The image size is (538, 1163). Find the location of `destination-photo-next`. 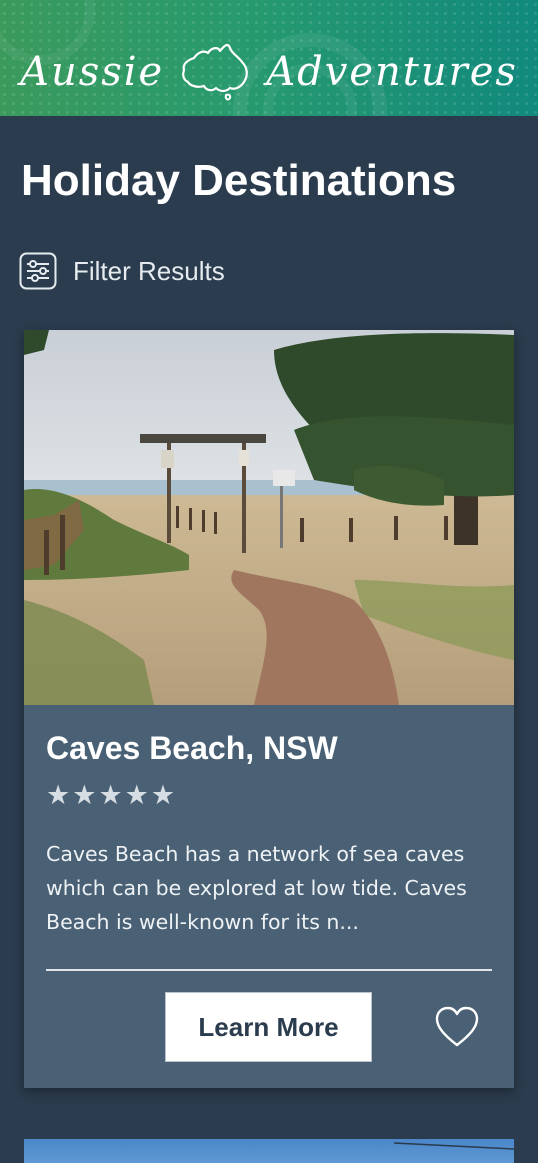

destination-photo-next is located at coordinates (453, 1146).